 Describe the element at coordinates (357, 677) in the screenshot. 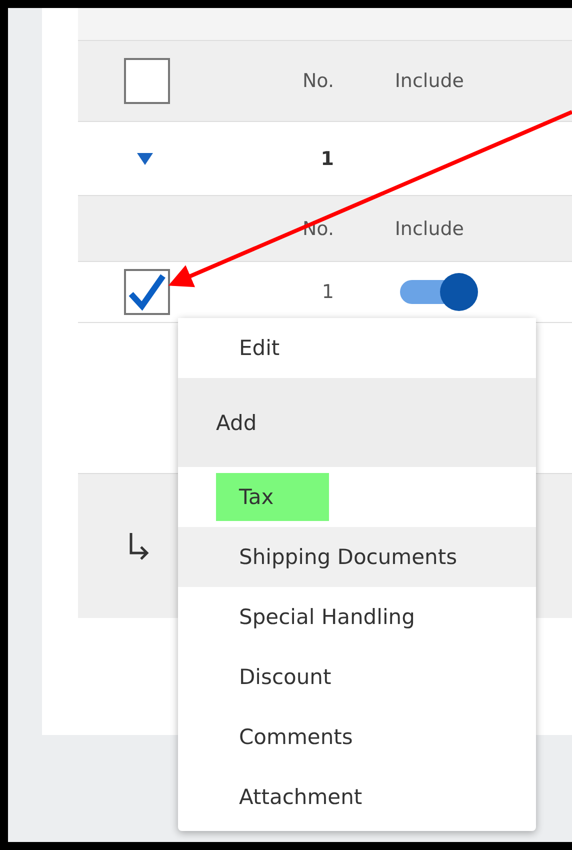

I see `menu-item: Discount` at that location.